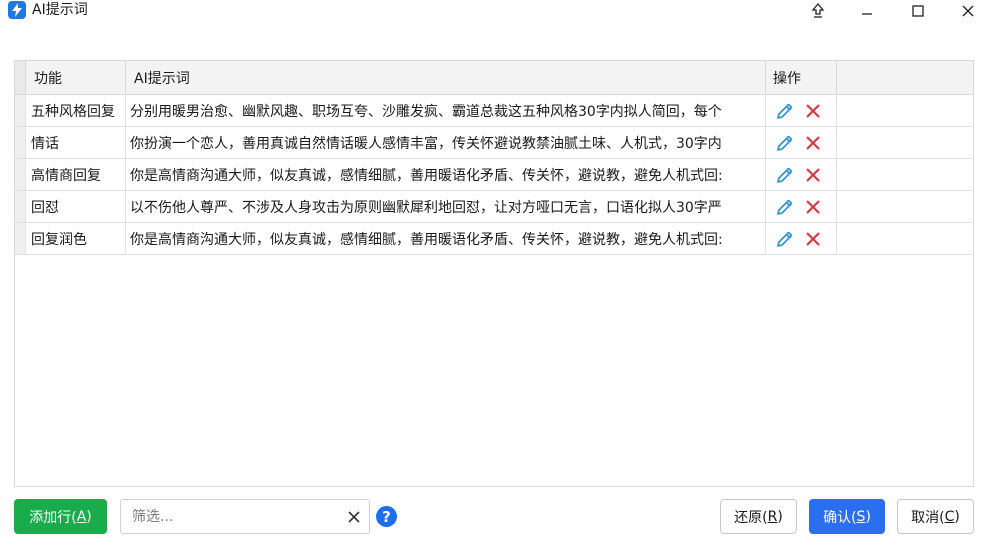 Image resolution: width=994 pixels, height=550 pixels. I want to click on column-header-prompt: AI提示词, so click(446, 77).